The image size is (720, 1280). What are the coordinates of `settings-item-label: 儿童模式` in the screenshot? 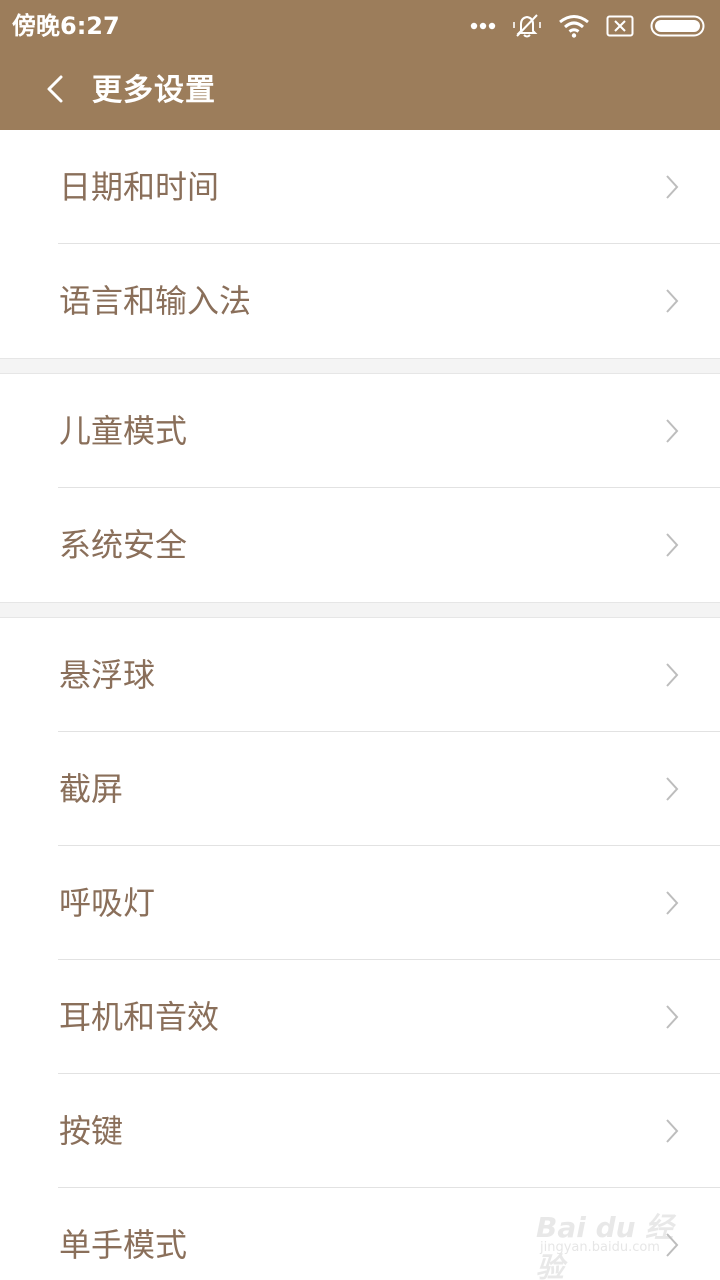 It's located at (123, 431).